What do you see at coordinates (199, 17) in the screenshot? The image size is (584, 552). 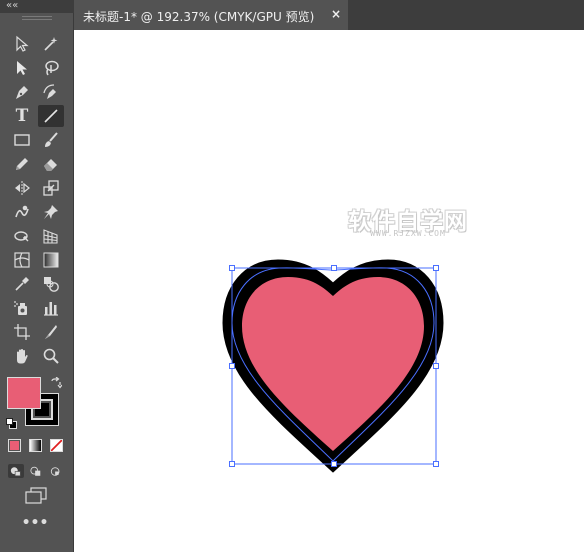 I see `document-tab-title: 未标题-1* @ 192.37% (CMYK/GPU 预览)` at bounding box center [199, 17].